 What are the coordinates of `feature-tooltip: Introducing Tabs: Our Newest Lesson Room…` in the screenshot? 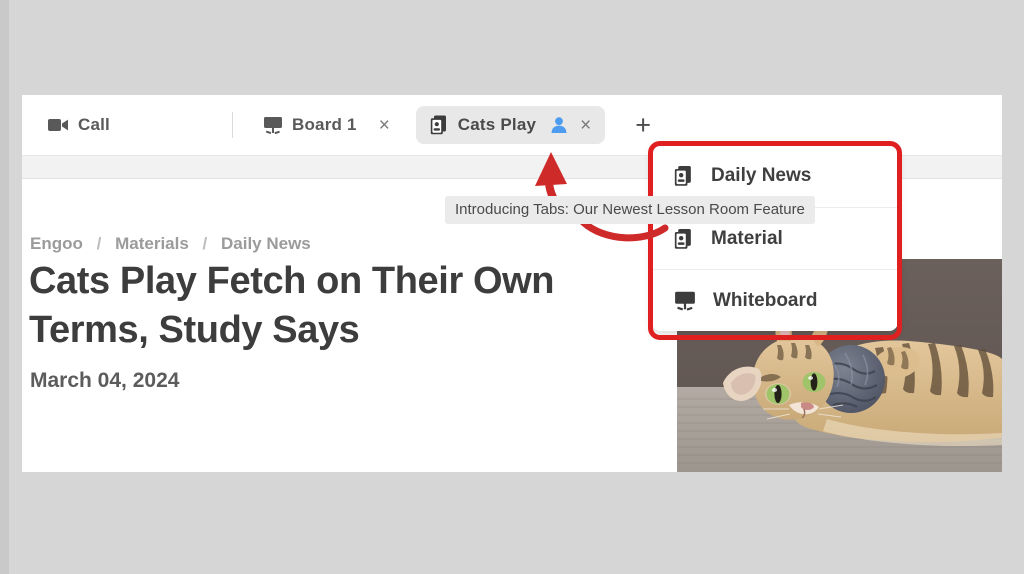 It's located at (630, 210).